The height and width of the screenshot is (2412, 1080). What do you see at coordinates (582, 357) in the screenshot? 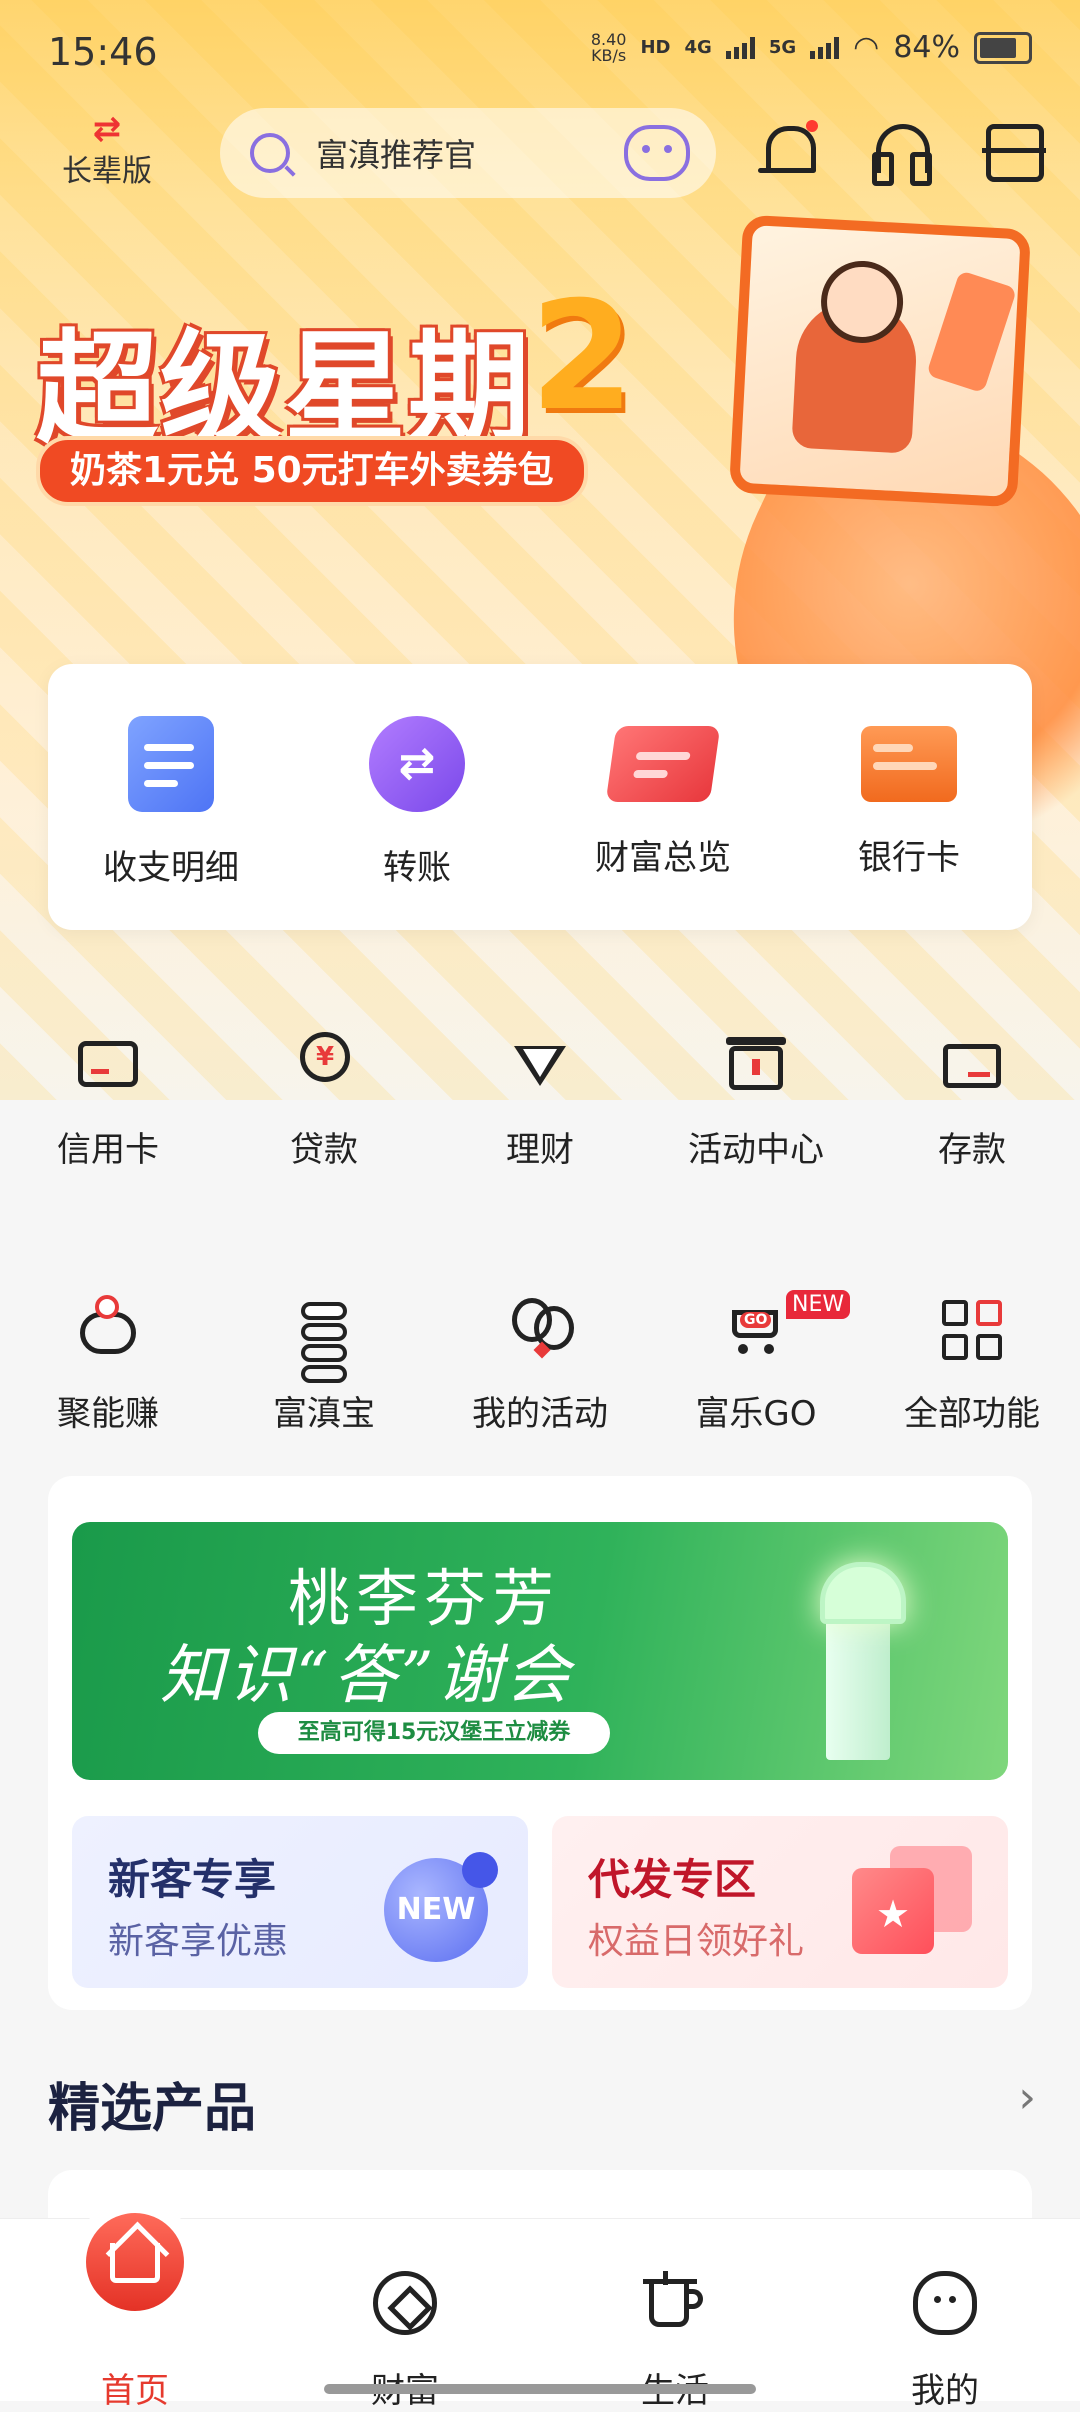
I see `banner-title-number: 2` at bounding box center [582, 357].